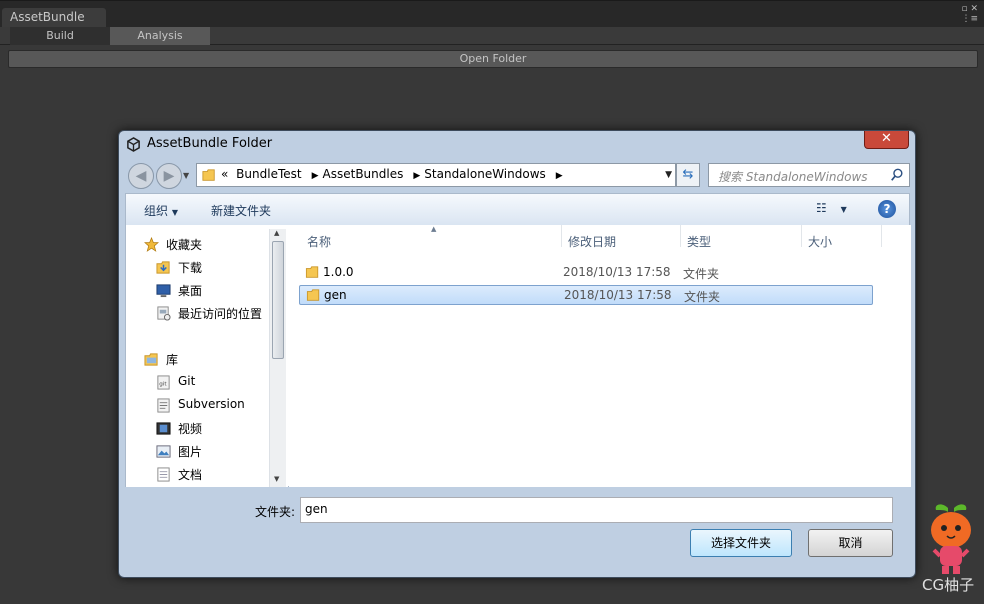  I want to click on command-bar: 组织 ▼ 新建文件夹 ☷ ▼ ?, so click(517, 209).